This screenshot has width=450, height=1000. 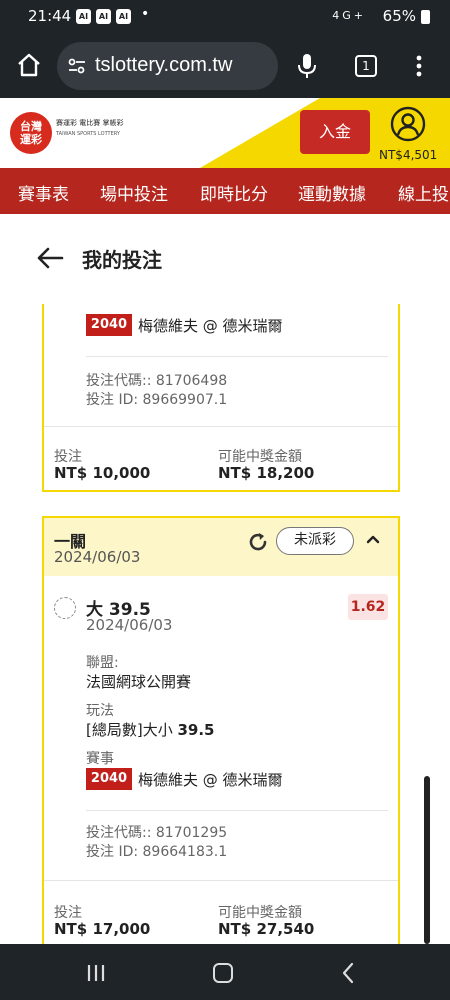 What do you see at coordinates (258, 542) in the screenshot?
I see `refresh-icon` at bounding box center [258, 542].